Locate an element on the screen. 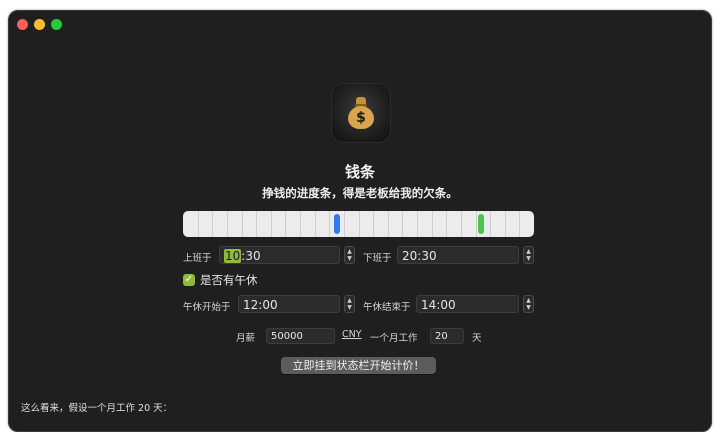  workdays-unit: 天 is located at coordinates (477, 338).